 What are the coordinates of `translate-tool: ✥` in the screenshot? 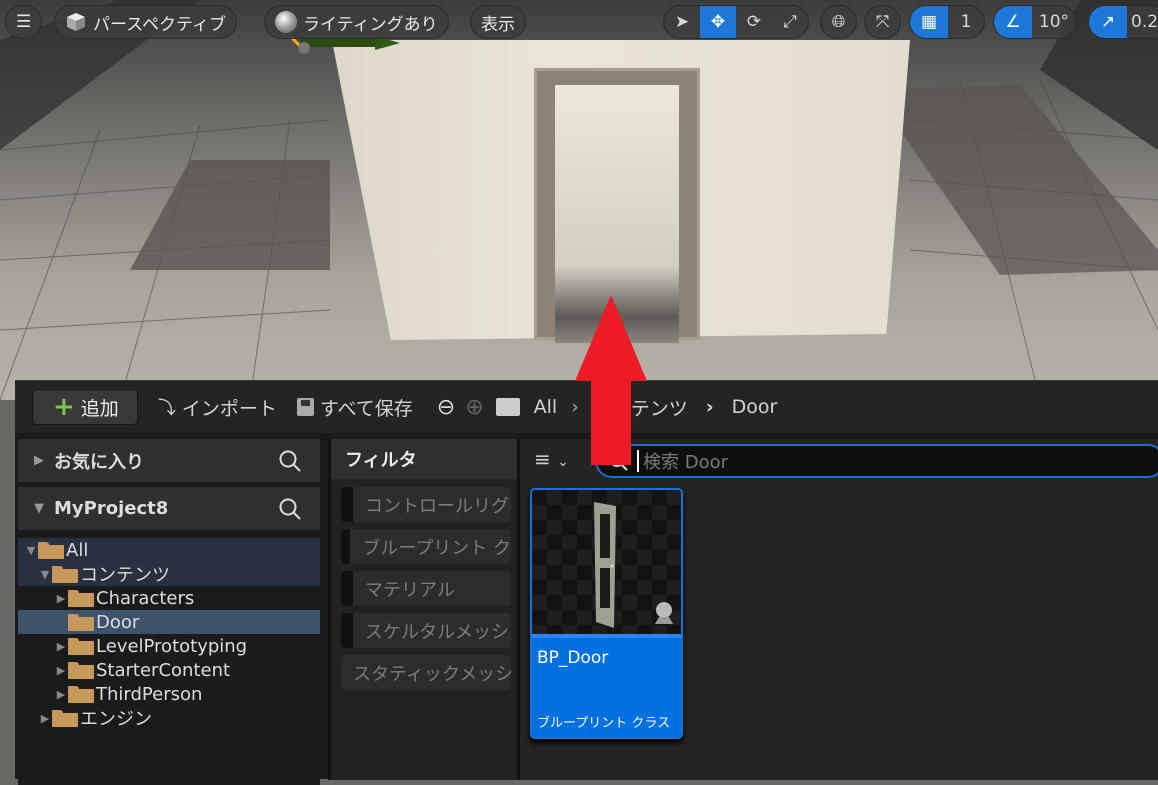 It's located at (718, 22).